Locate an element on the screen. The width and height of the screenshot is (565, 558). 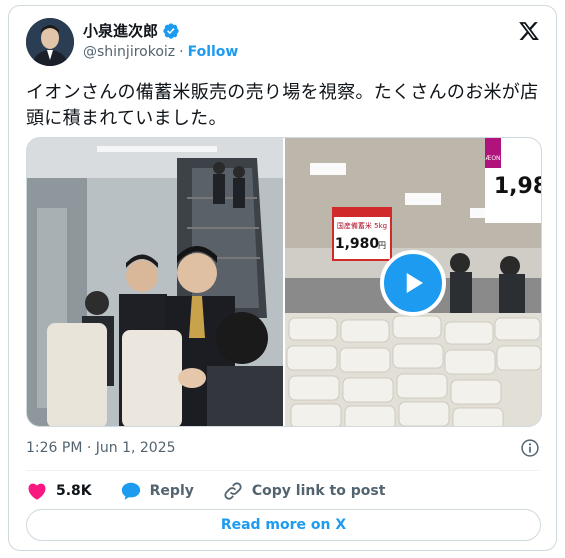
tweet-text: イオンさんの備蓄米販売の売り場を視察。たくさんのお米が店頭に積まれていました。 is located at coordinates (282, 105).